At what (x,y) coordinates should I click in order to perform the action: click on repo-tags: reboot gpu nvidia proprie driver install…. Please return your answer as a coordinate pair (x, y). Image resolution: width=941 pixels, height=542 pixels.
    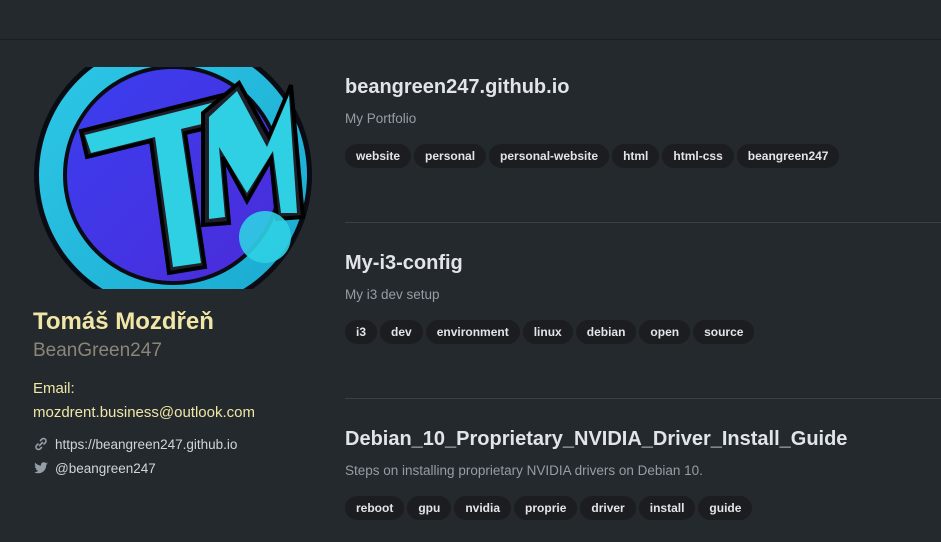
    Looking at the image, I should click on (643, 508).